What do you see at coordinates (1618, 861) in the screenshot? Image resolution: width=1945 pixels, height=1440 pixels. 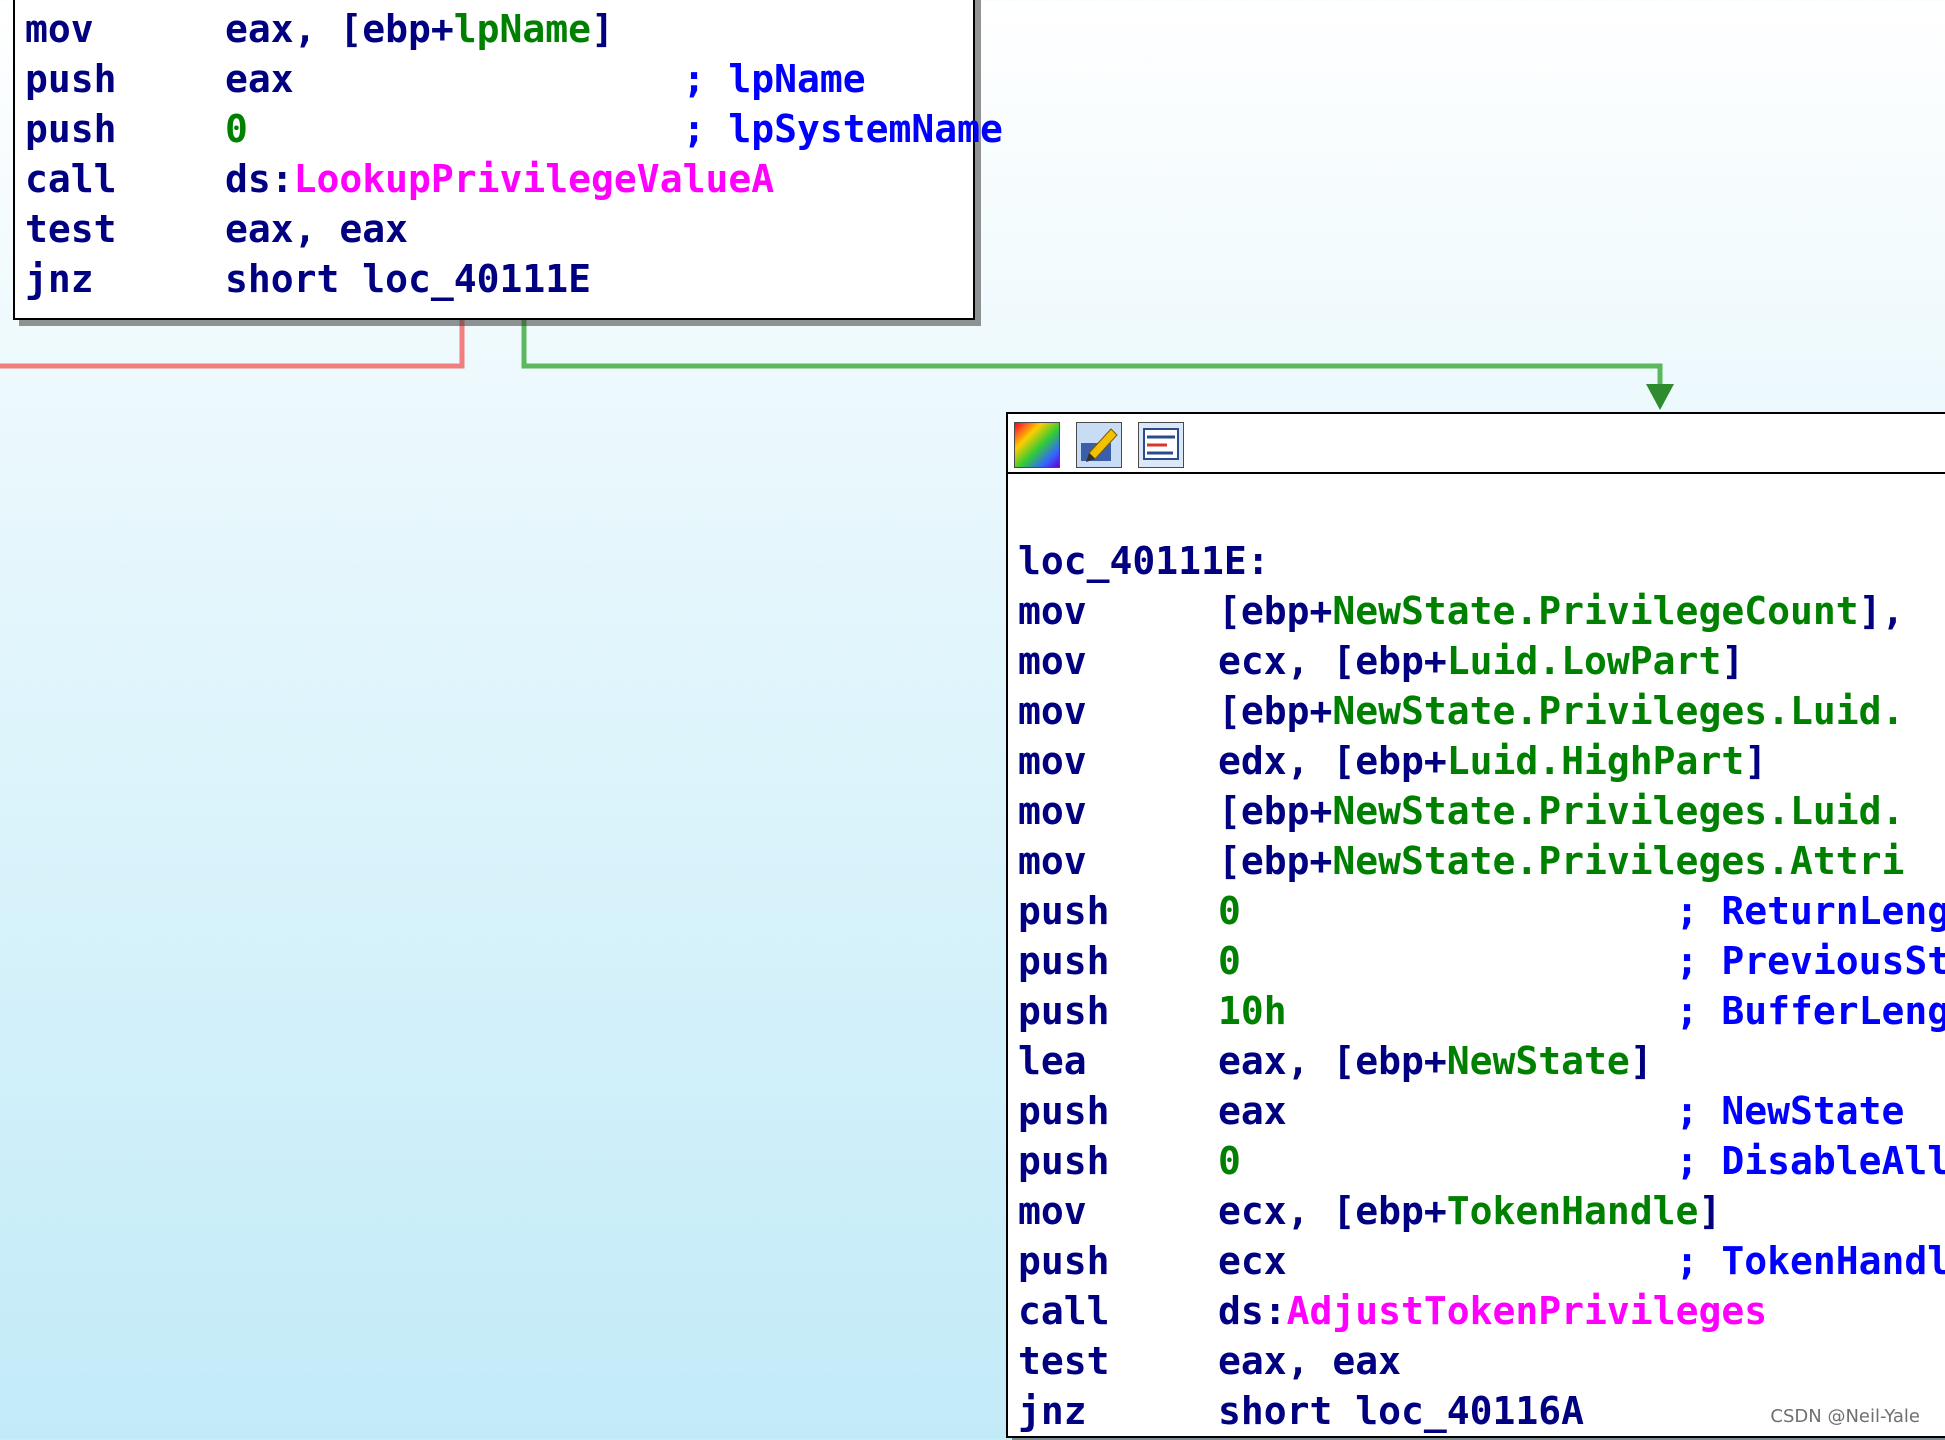 I see `operand-token: NewState.Privileges.Attri` at bounding box center [1618, 861].